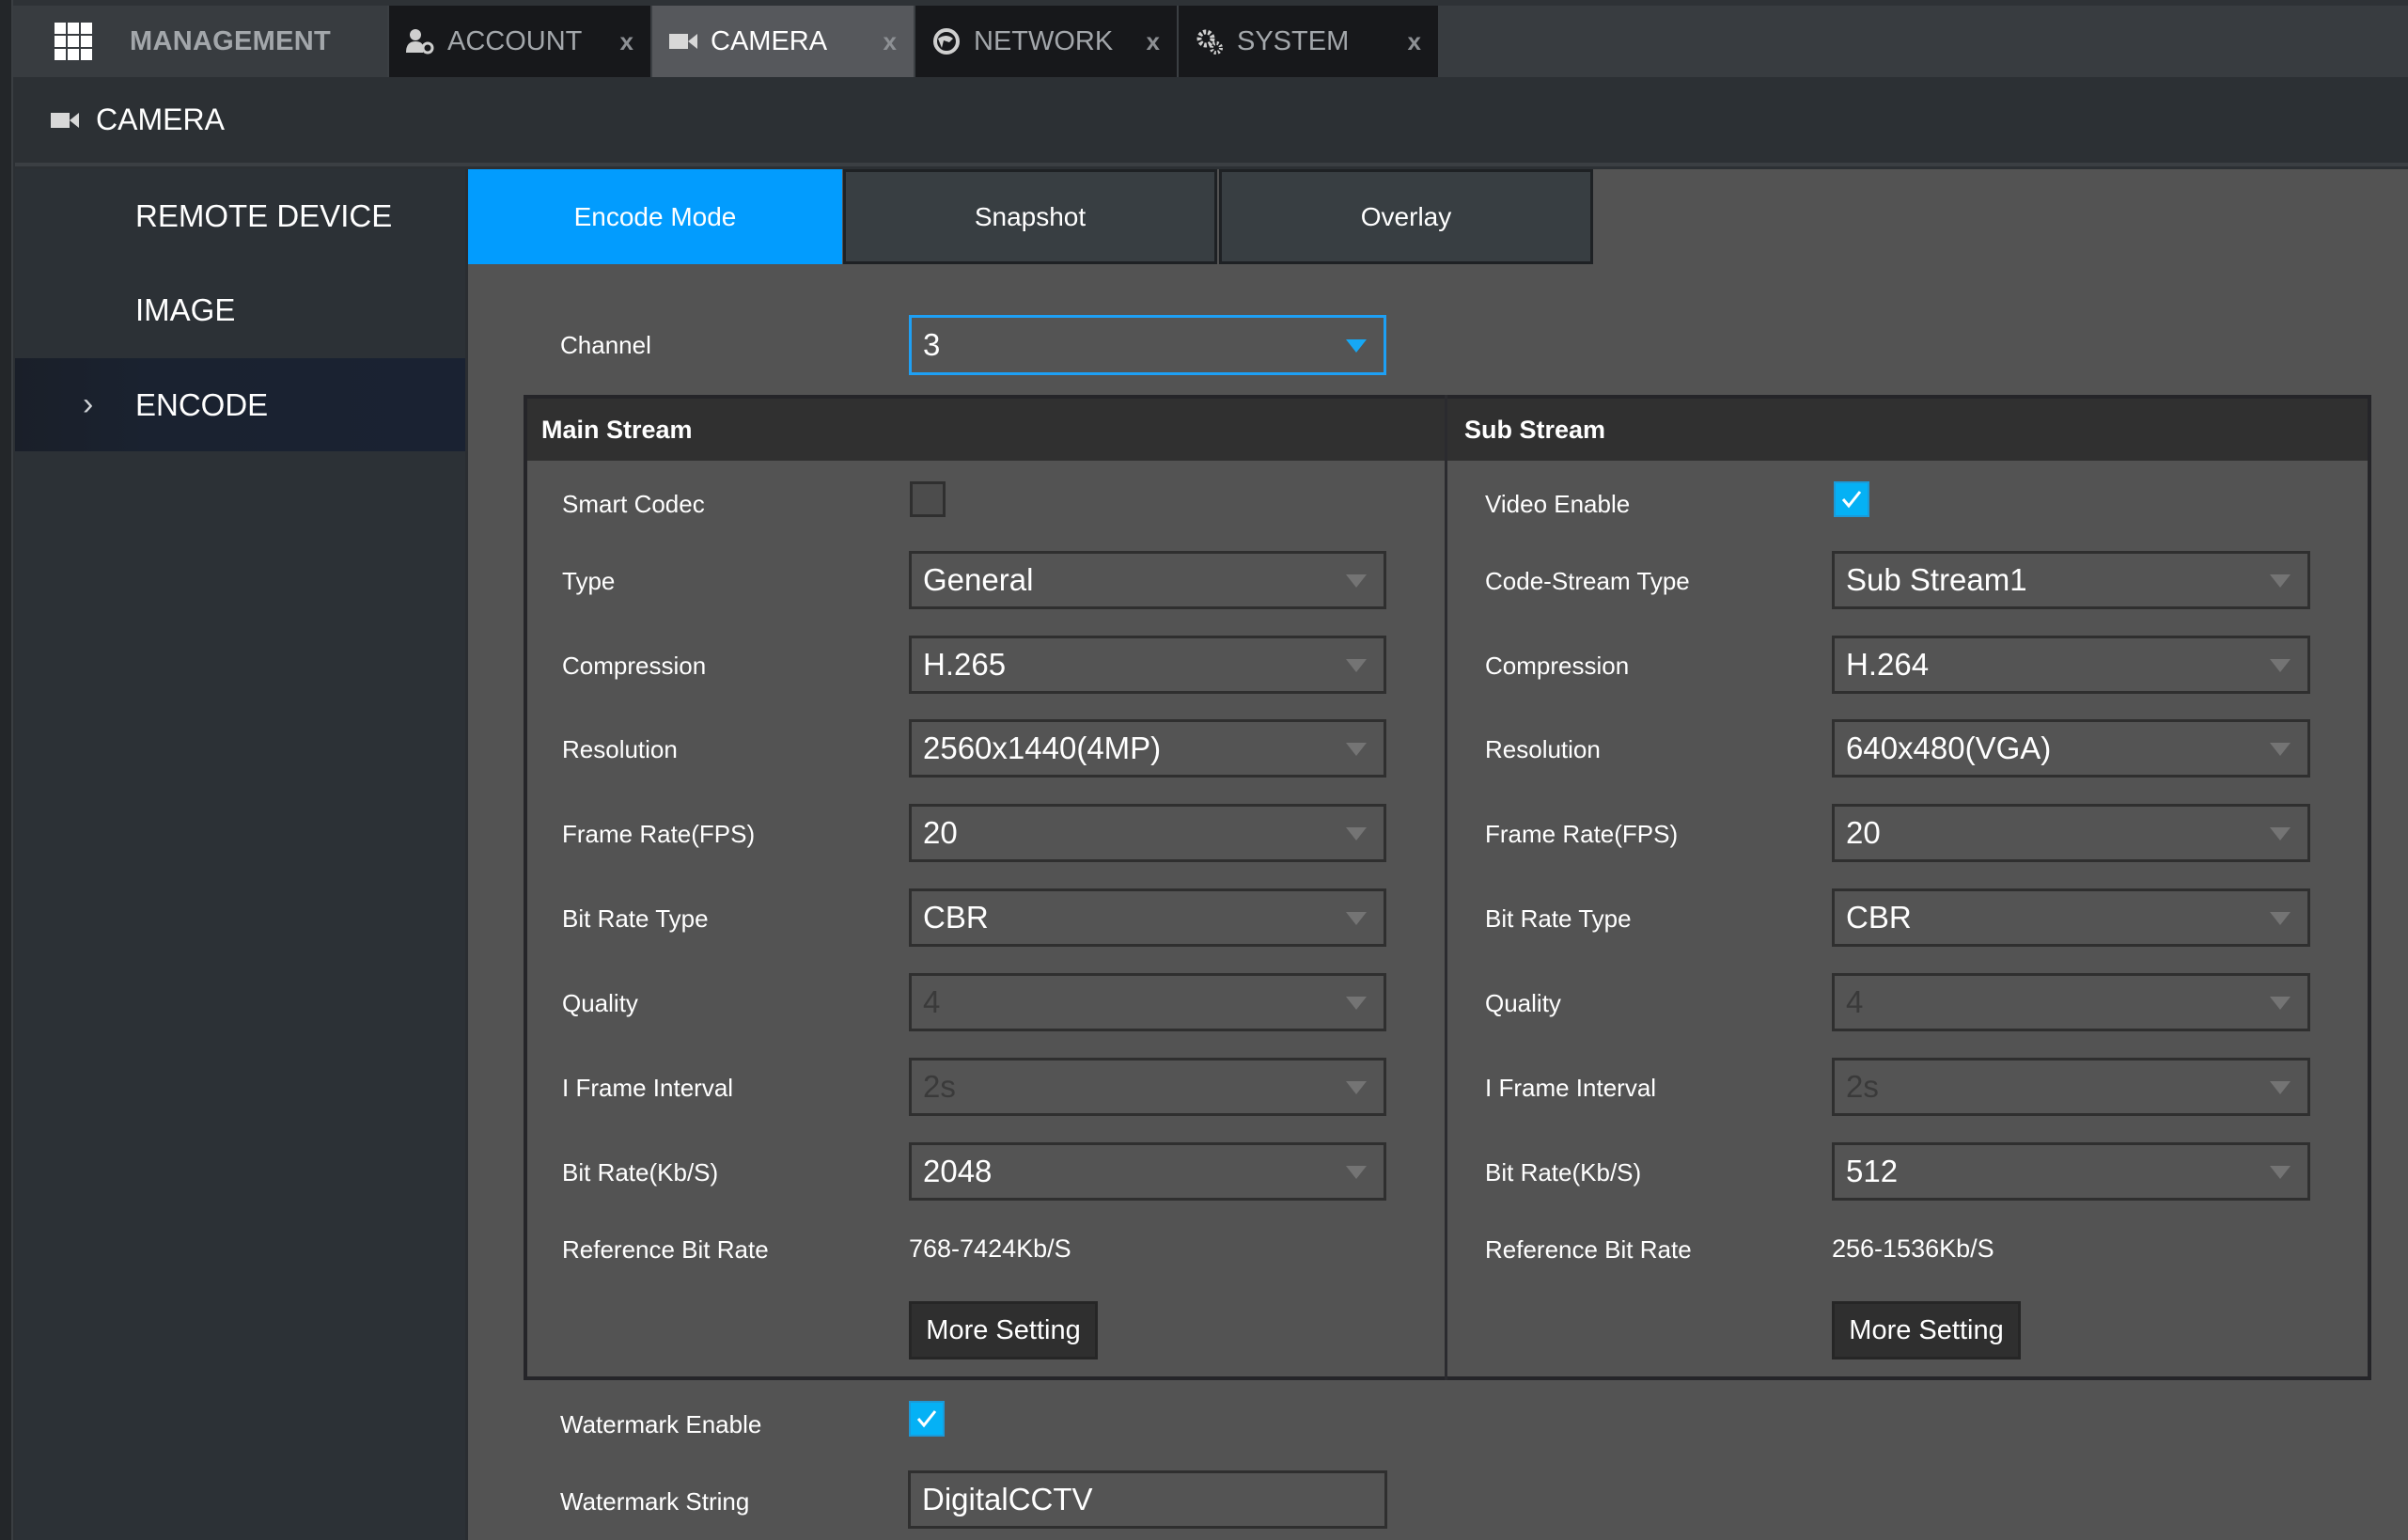 This screenshot has height=1540, width=2408. Describe the element at coordinates (1147, 1172) in the screenshot. I see `main-bit-rate-select: 2048` at that location.